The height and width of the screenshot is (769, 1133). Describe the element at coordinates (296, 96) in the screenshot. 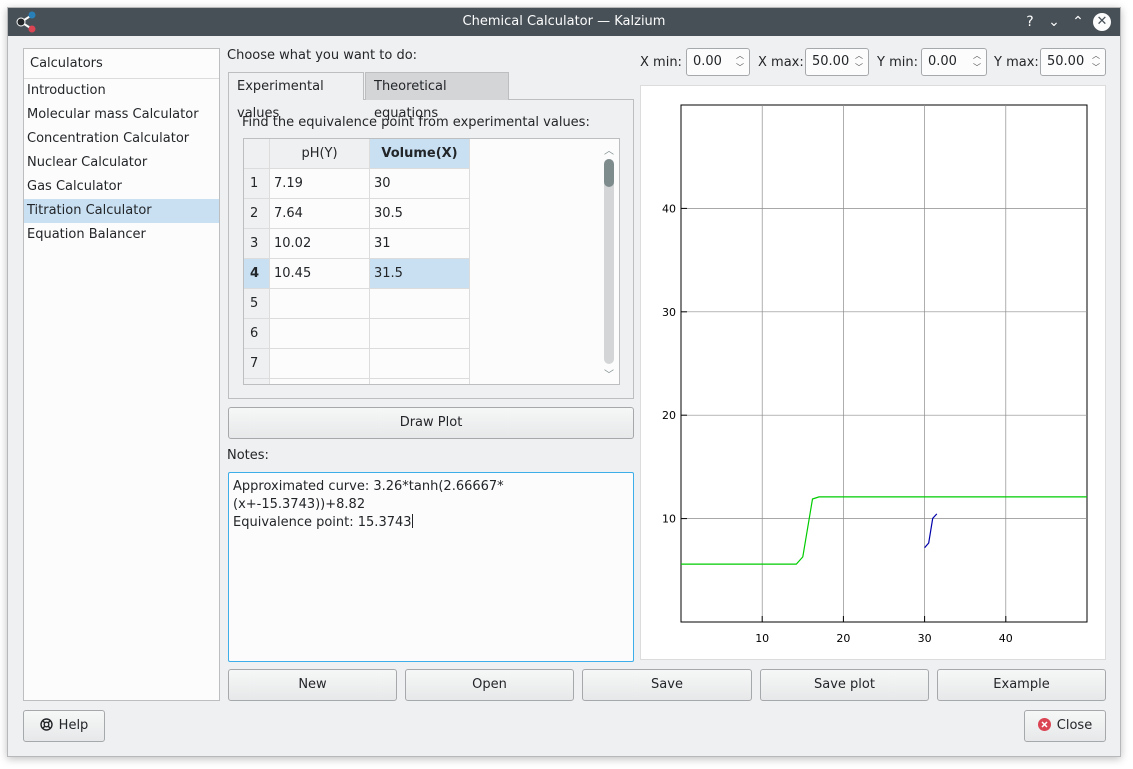

I see `tab-experimental-values: Experimental values` at that location.